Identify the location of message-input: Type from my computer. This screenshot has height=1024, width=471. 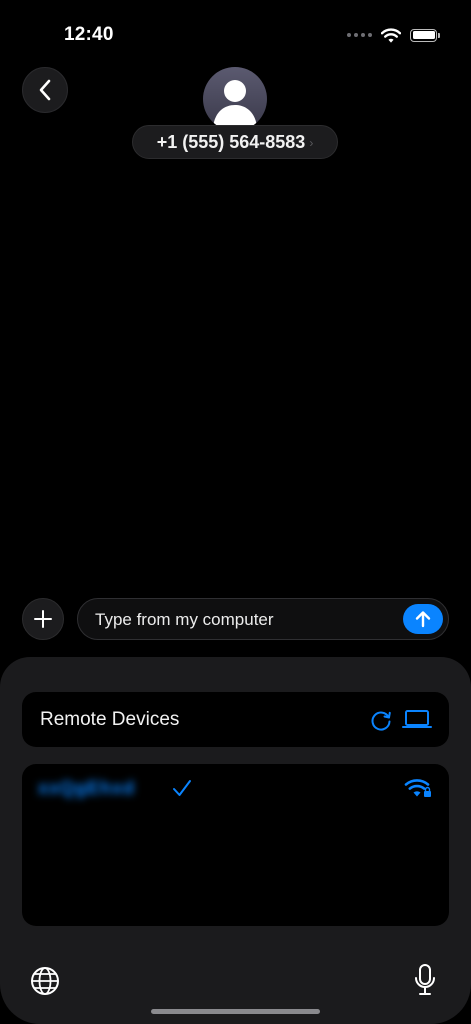
(263, 619).